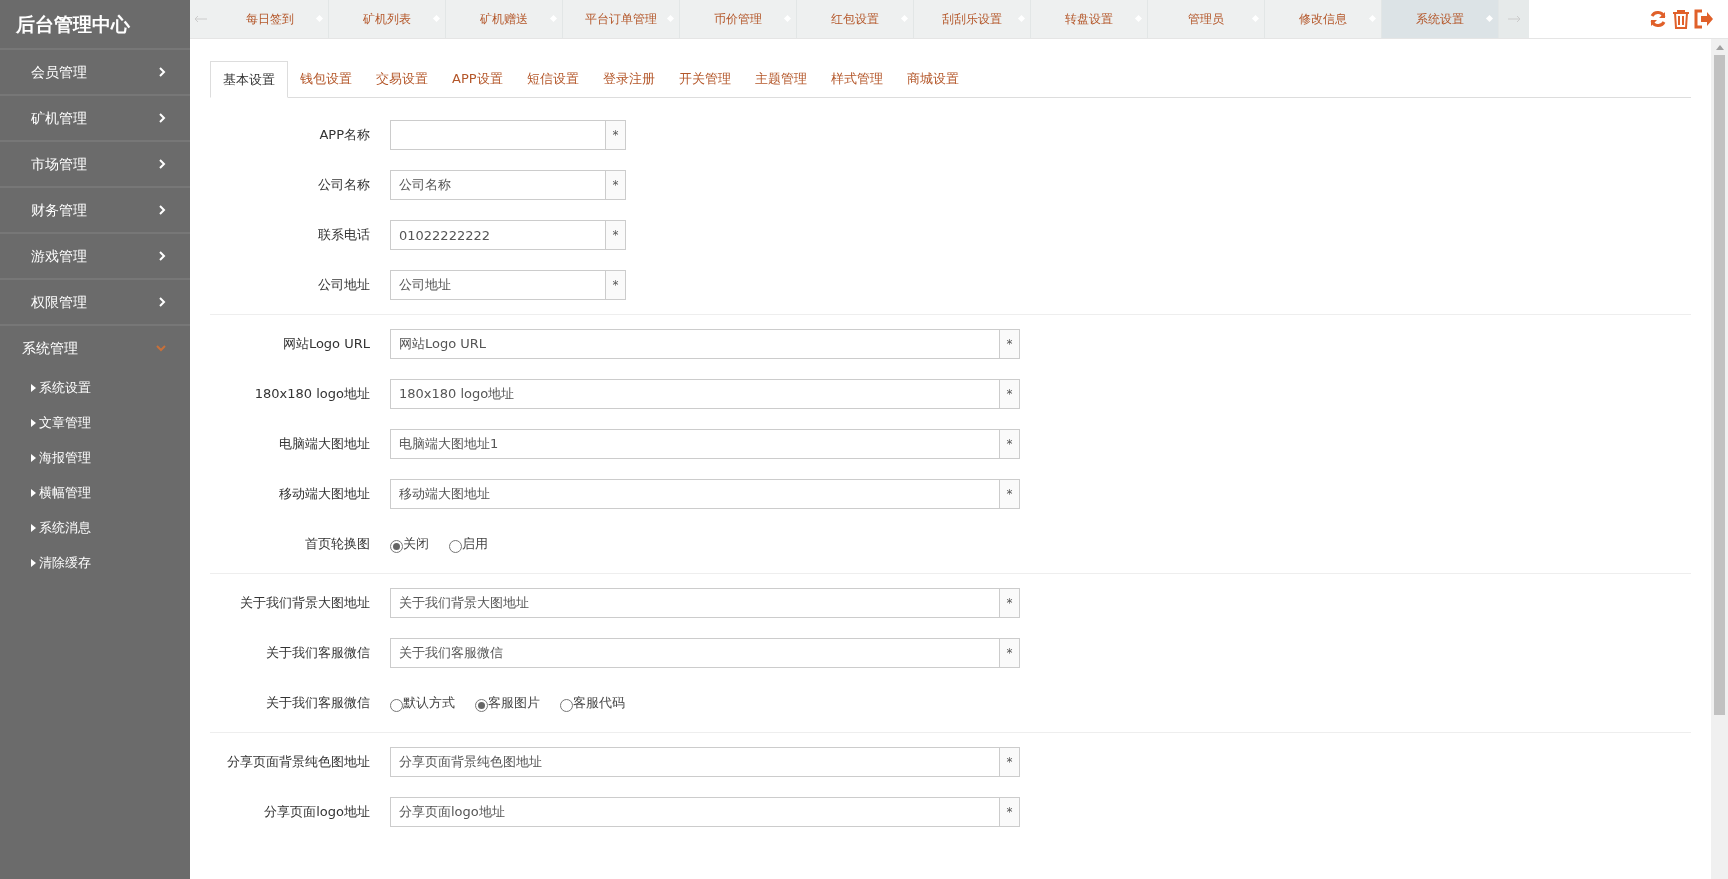 This screenshot has width=1728, height=879. I want to click on field-label: 180x180 logo地址, so click(312, 394).